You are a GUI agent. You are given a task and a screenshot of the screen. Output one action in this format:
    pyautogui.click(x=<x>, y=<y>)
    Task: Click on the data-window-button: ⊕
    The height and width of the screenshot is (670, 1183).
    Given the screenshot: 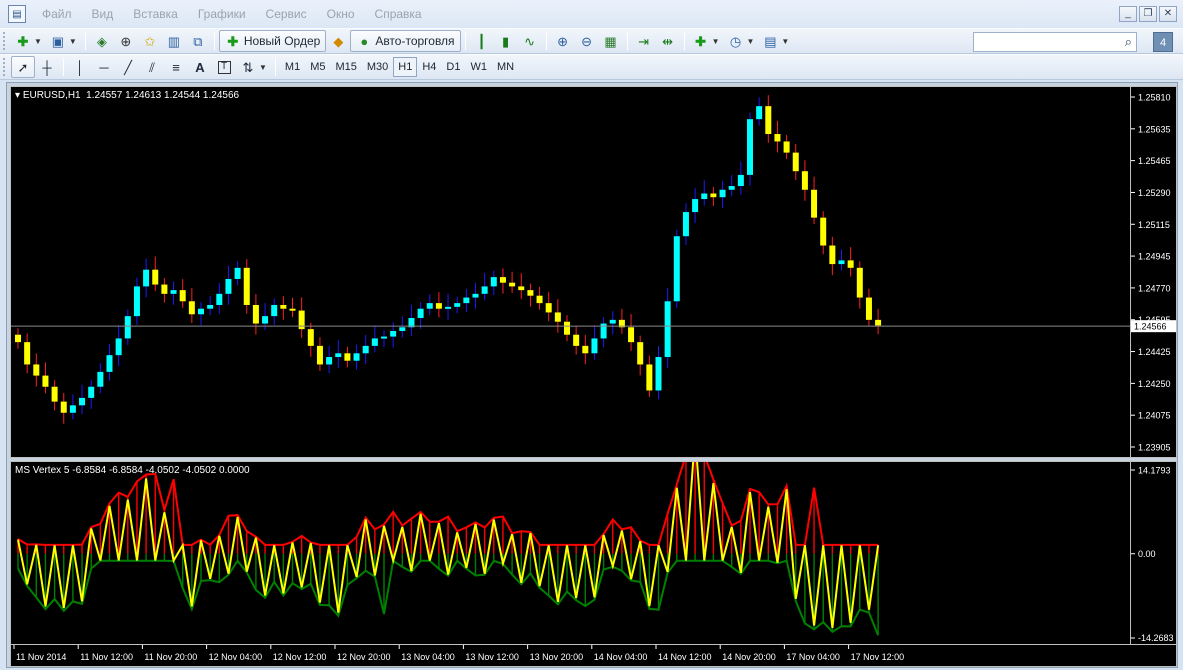 What is the action you would take?
    pyautogui.click(x=126, y=41)
    